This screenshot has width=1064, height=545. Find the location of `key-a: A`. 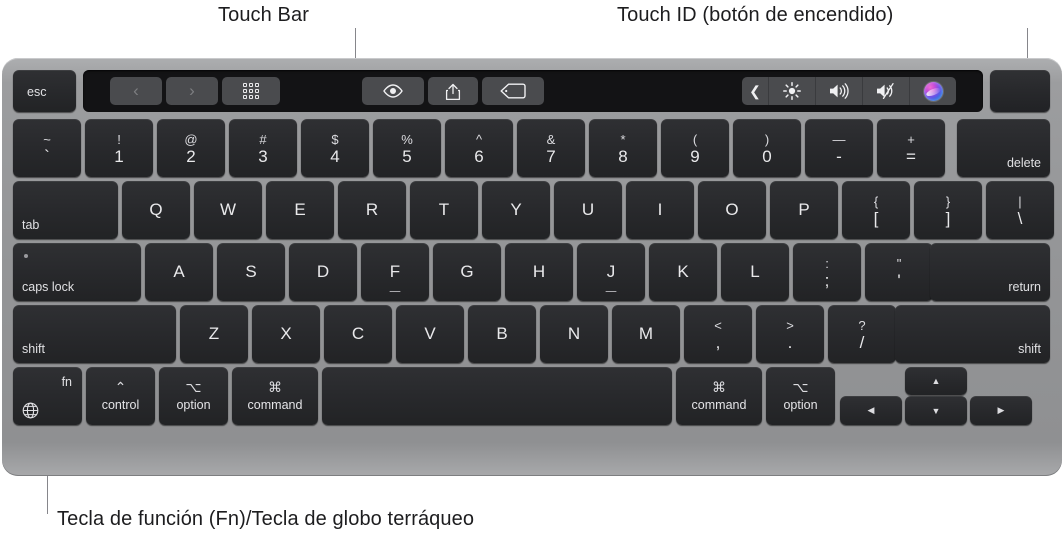

key-a: A is located at coordinates (179, 272).